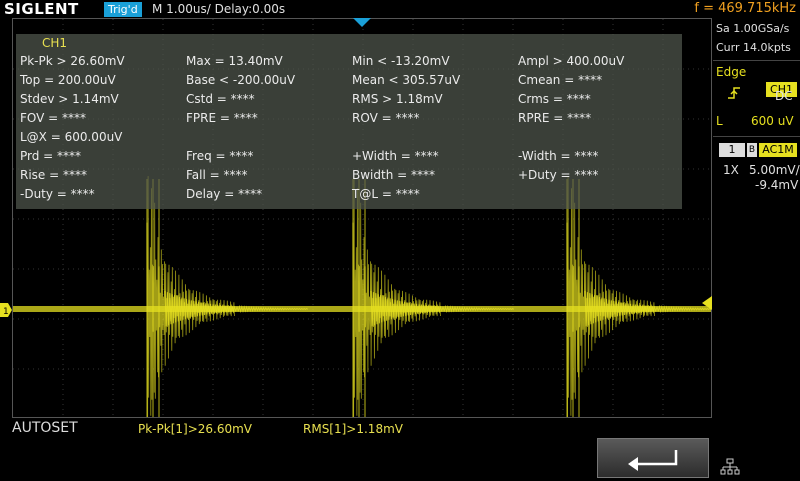 This screenshot has height=481, width=800. What do you see at coordinates (772, 121) in the screenshot?
I see `trigger-level-value: 600 uV` at bounding box center [772, 121].